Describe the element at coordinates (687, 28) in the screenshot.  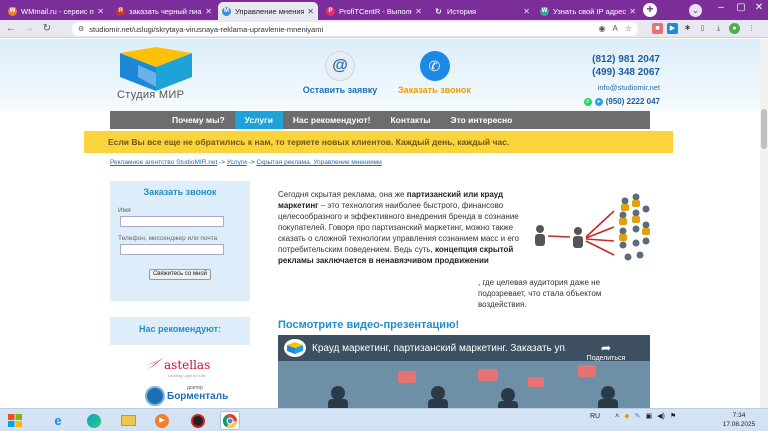
I see `extensions-puzzle-icon: ✱` at that location.